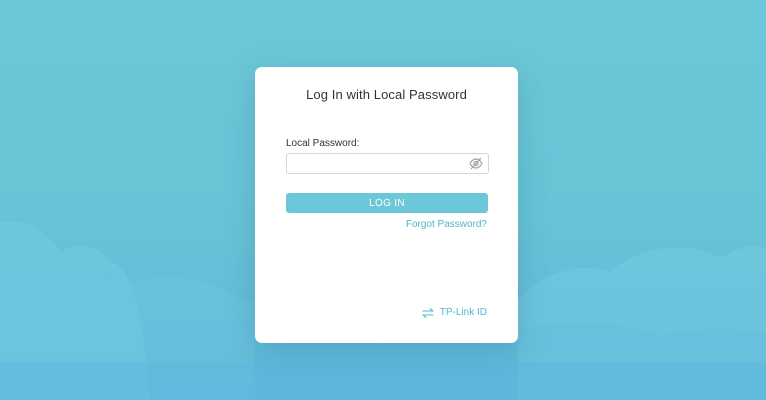 Image resolution: width=766 pixels, height=400 pixels. I want to click on forgot-password-link: Forgot Password?, so click(446, 224).